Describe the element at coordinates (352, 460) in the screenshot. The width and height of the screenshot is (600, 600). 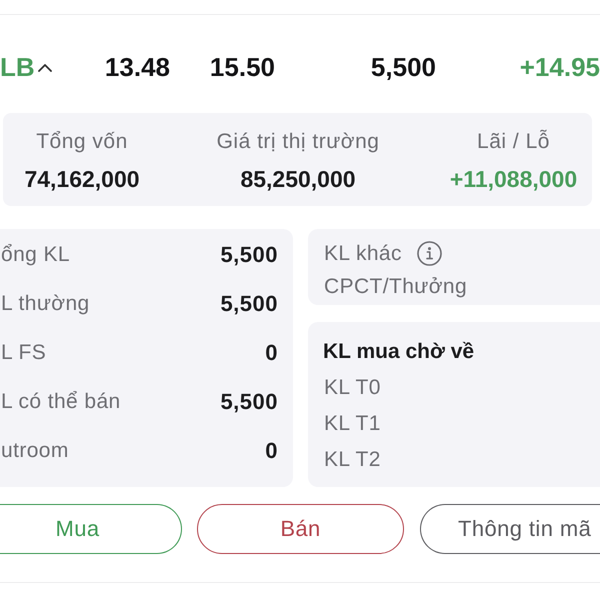
I see `volume-label: KL T2` at that location.